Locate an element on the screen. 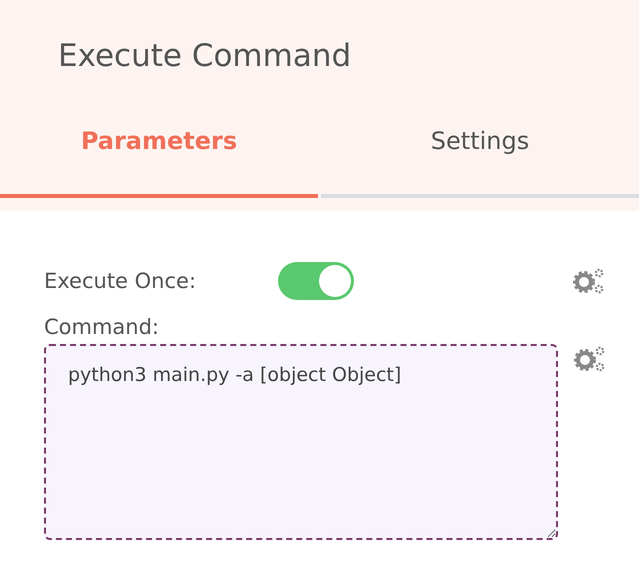  tab: Settings is located at coordinates (480, 162).